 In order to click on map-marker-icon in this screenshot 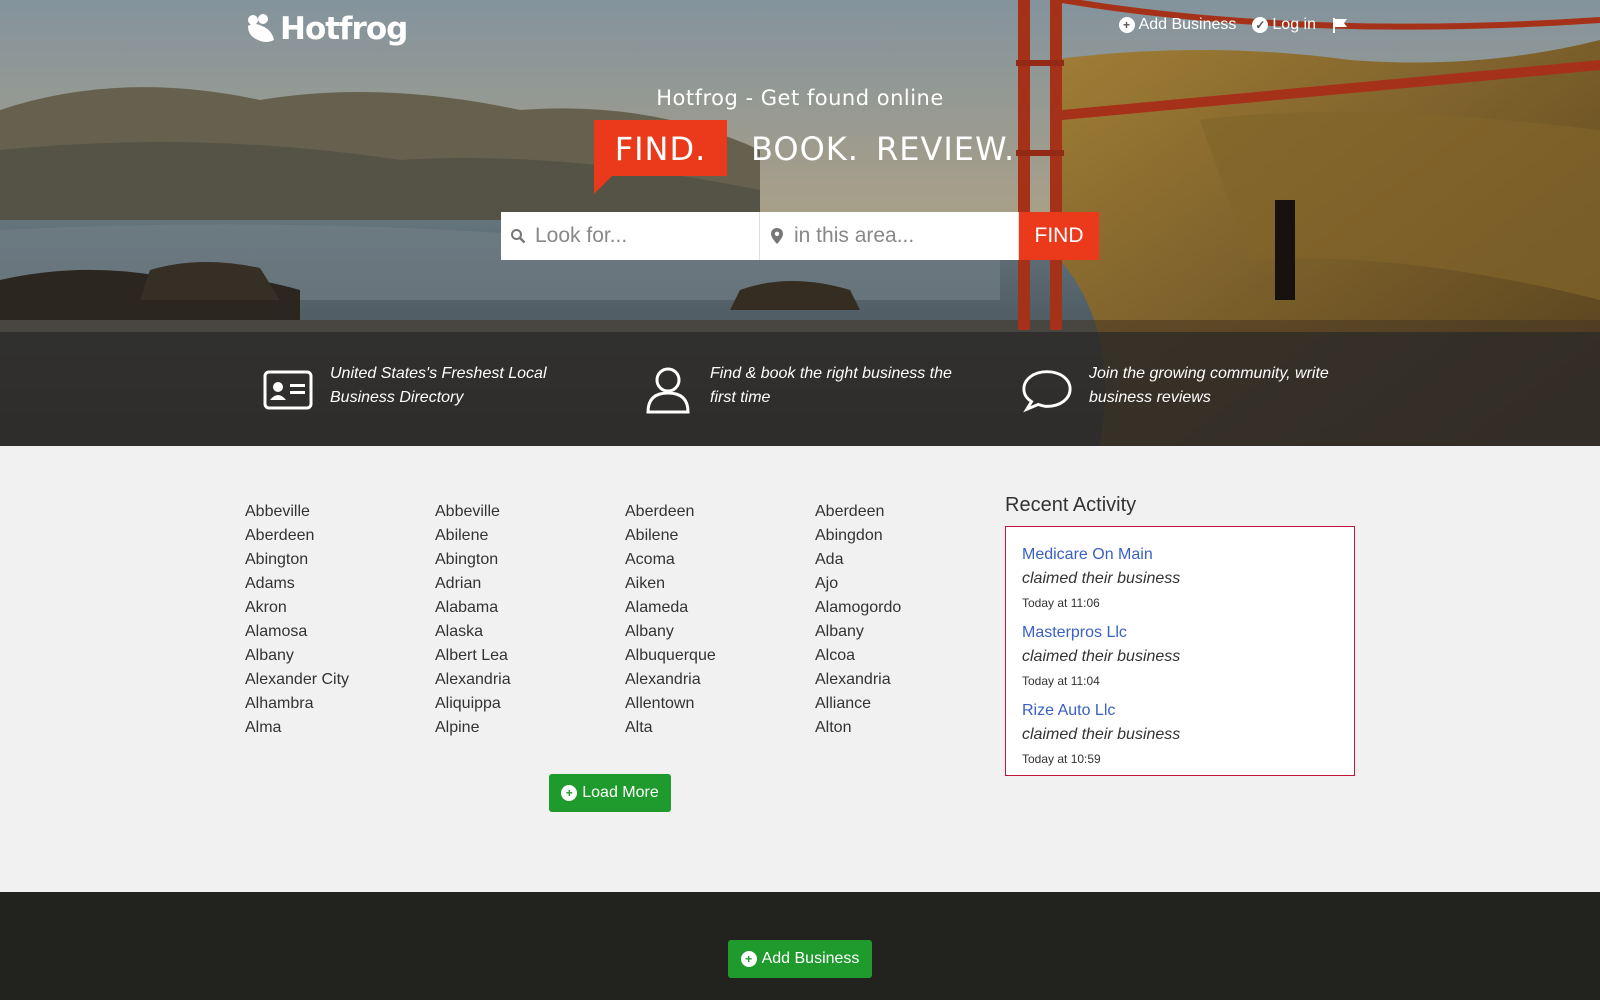, I will do `click(777, 236)`.